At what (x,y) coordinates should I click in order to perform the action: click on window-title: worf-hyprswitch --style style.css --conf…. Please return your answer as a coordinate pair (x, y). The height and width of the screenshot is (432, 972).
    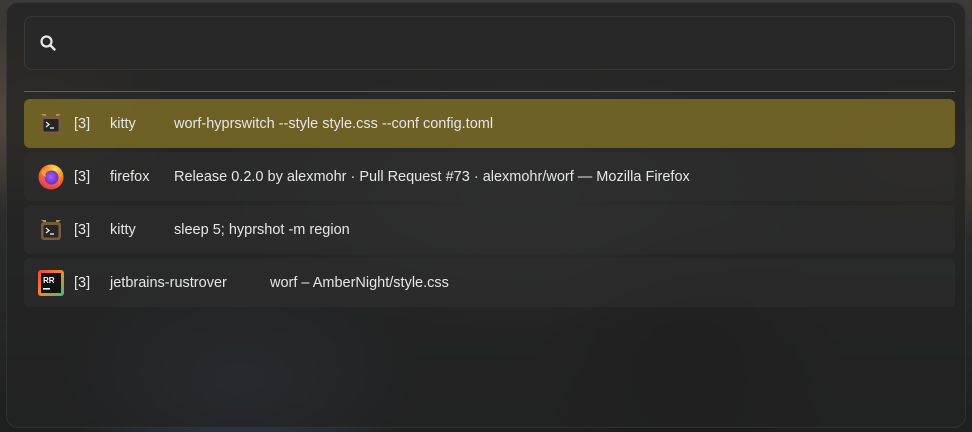
    Looking at the image, I should click on (334, 123).